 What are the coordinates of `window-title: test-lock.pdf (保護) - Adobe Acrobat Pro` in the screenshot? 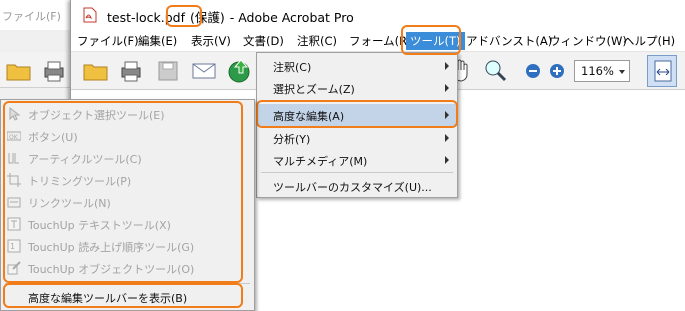 It's located at (230, 16).